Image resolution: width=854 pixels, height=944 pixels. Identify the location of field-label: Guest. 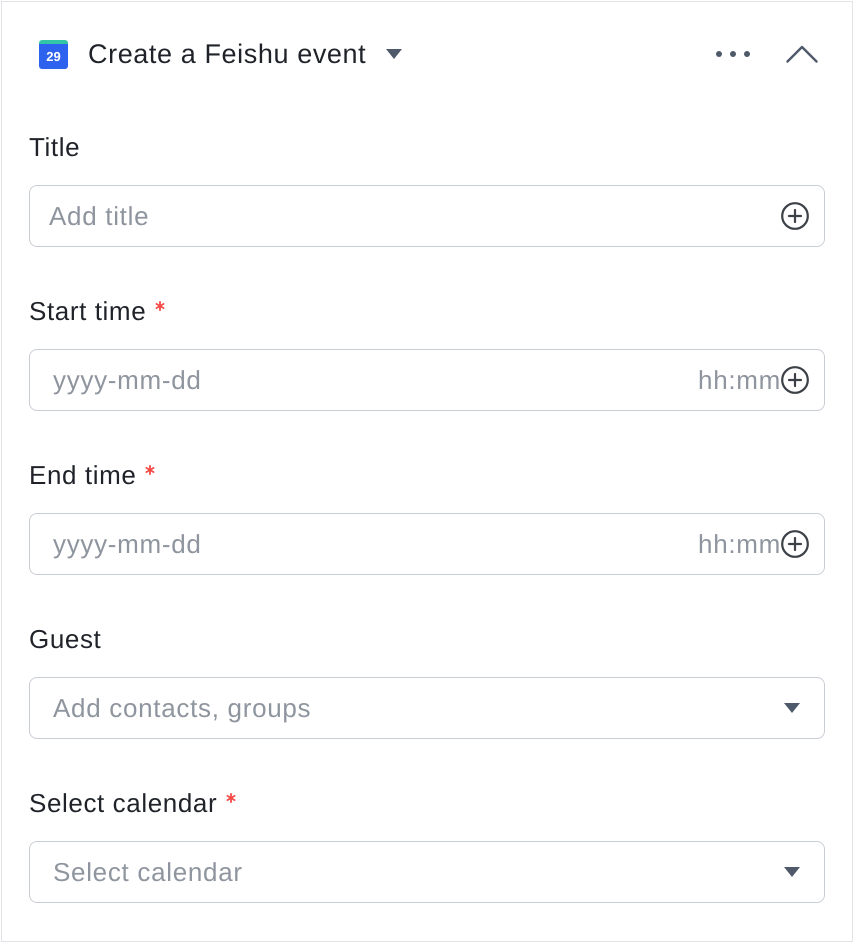
(65, 639).